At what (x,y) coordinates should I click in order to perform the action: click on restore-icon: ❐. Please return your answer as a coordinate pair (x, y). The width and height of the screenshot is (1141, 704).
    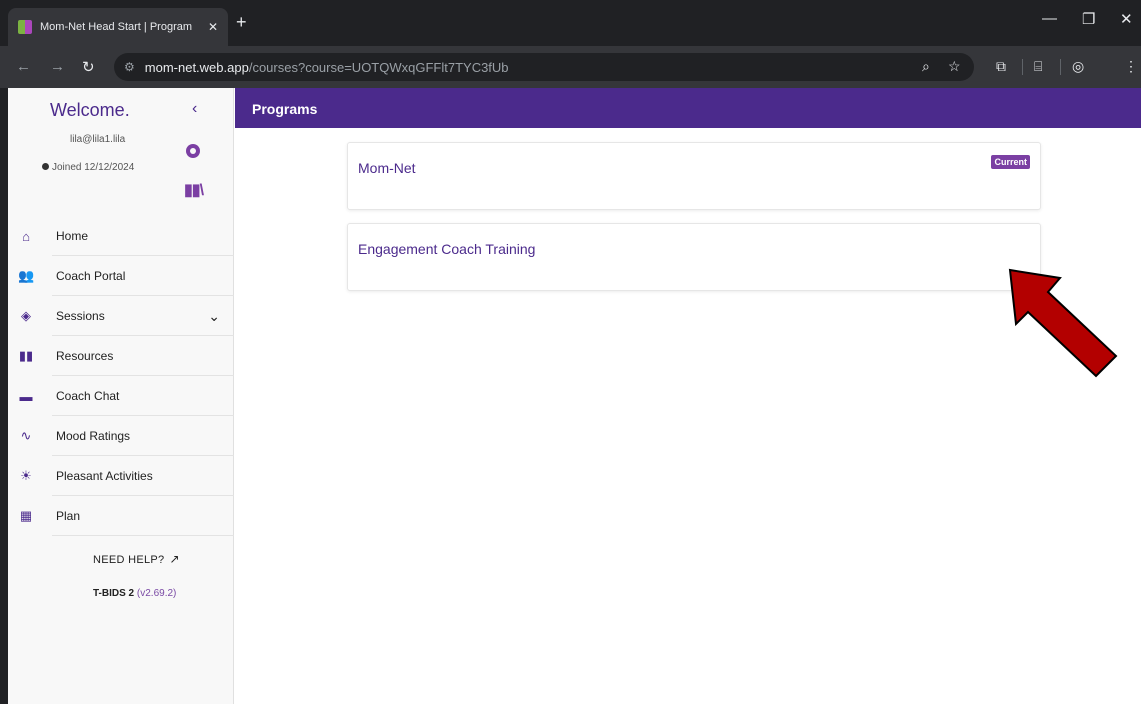
    Looking at the image, I should click on (1088, 19).